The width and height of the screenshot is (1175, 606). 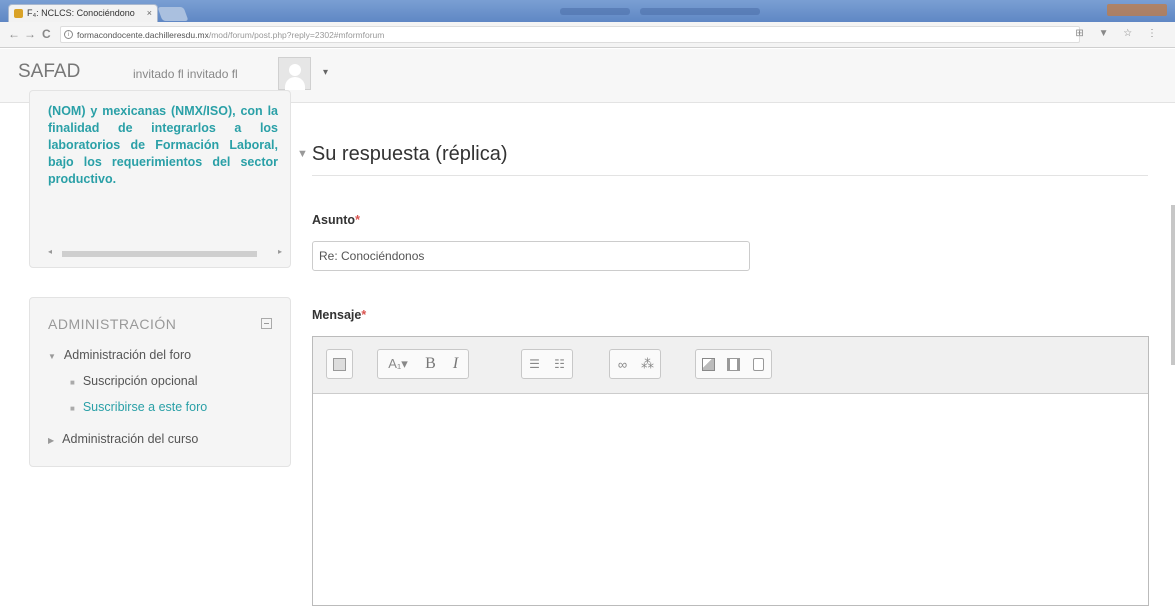 What do you see at coordinates (1137, 10) in the screenshot?
I see `window-controls` at bounding box center [1137, 10].